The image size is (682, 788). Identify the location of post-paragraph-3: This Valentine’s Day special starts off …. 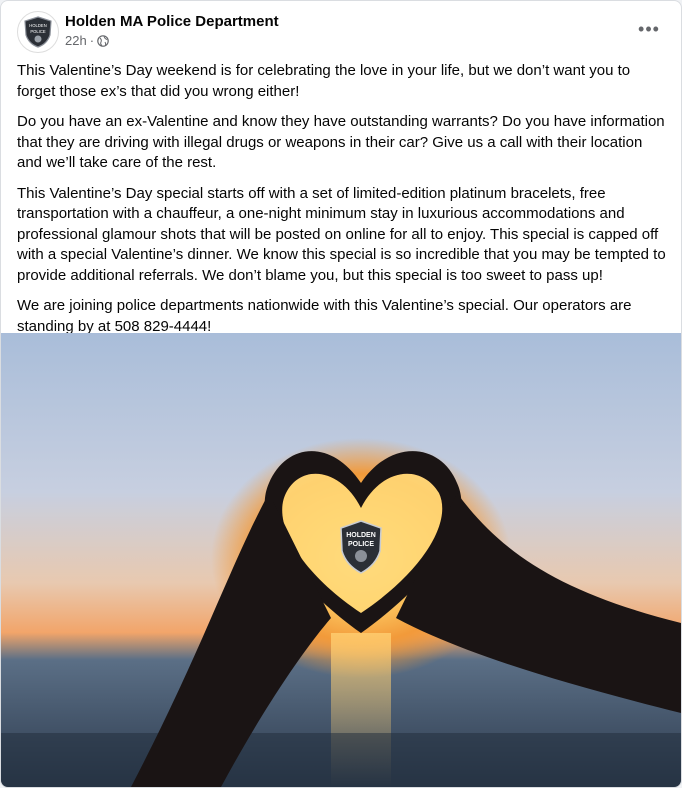
(341, 234).